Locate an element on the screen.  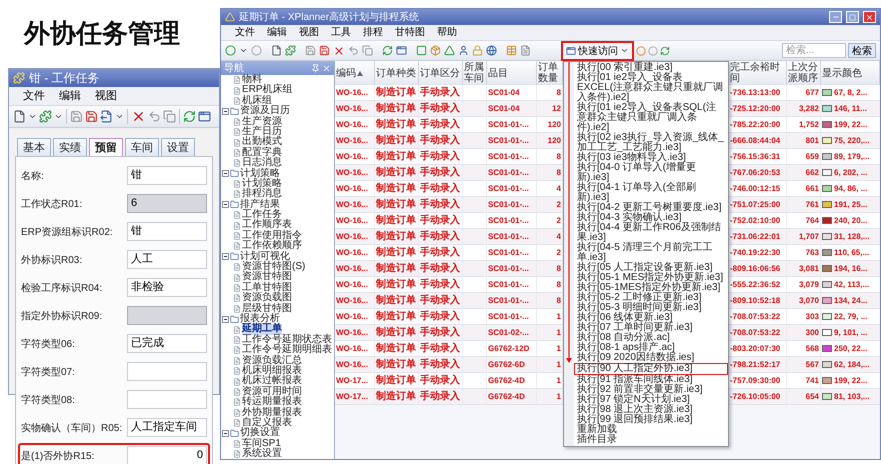
menu-item: 帮助 is located at coordinates (447, 32).